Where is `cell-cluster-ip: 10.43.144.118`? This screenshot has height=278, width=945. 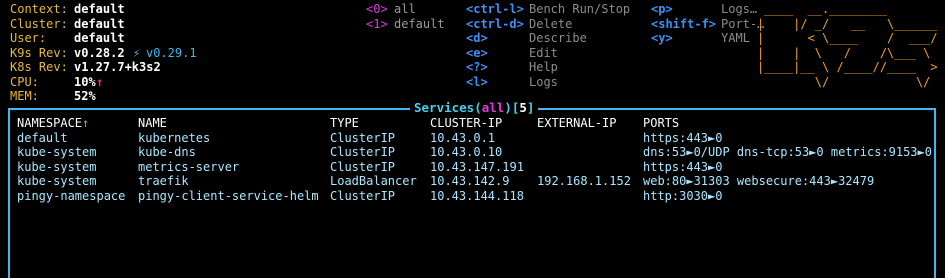
cell-cluster-ip: 10.43.144.118 is located at coordinates (477, 195).